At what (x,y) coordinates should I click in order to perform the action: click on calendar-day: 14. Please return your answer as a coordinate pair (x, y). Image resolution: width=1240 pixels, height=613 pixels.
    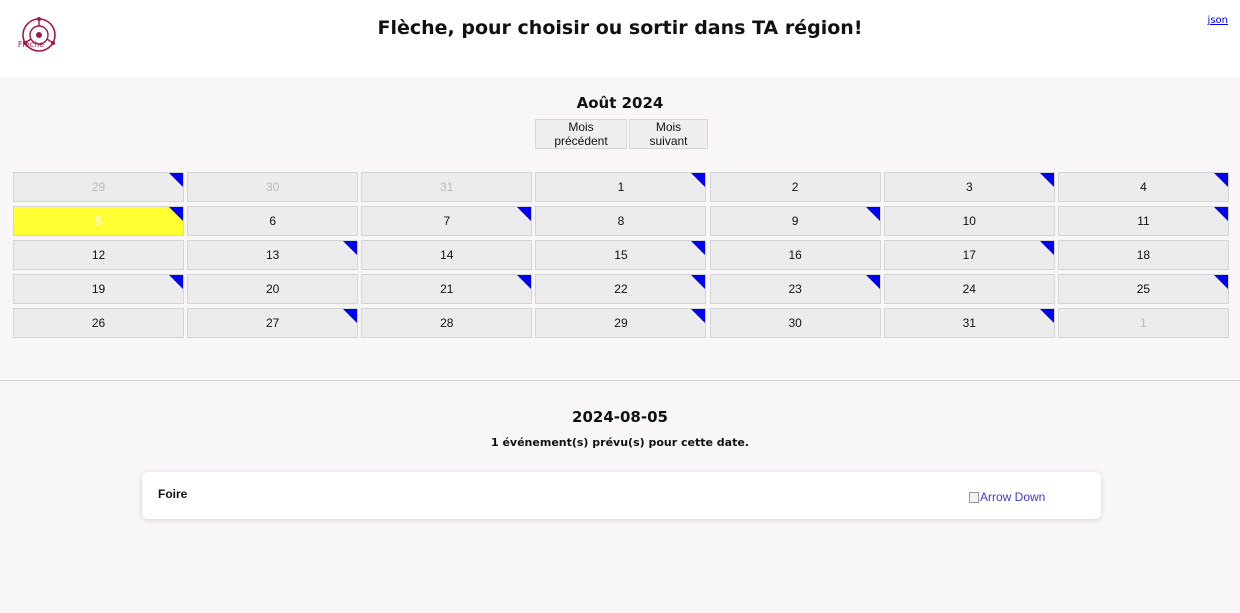
    Looking at the image, I should click on (447, 255).